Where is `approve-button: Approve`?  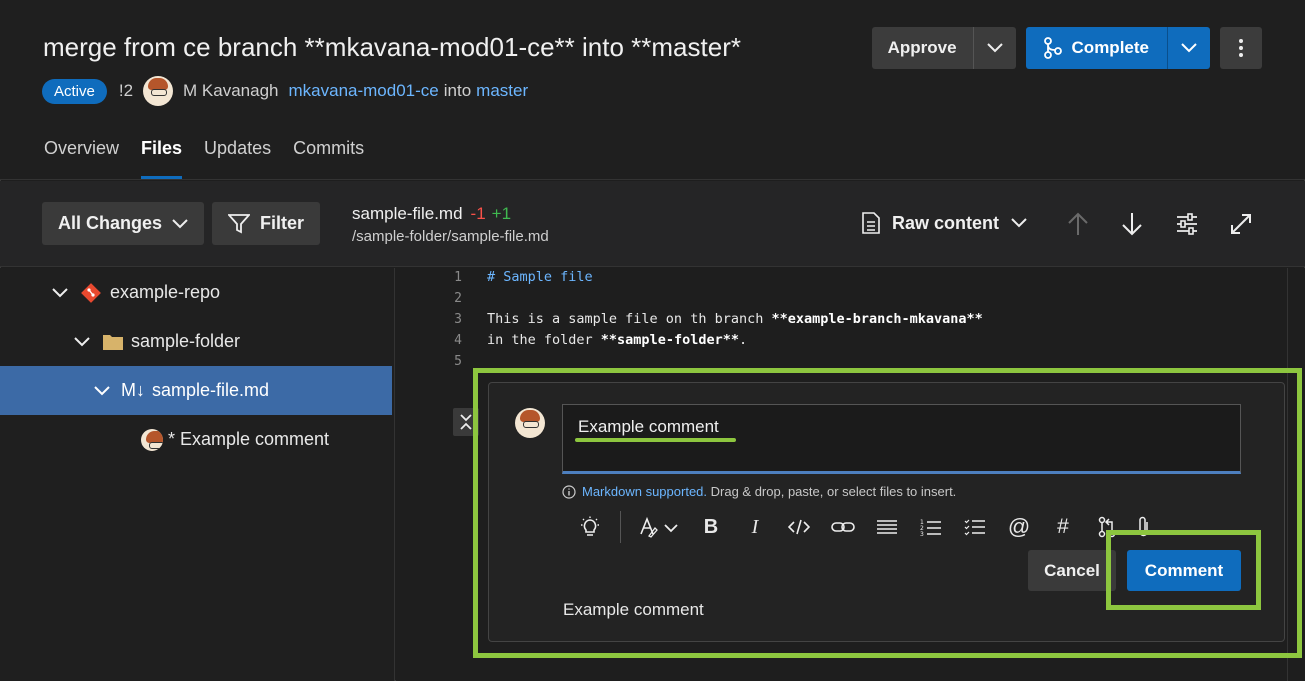 approve-button: Approve is located at coordinates (922, 48).